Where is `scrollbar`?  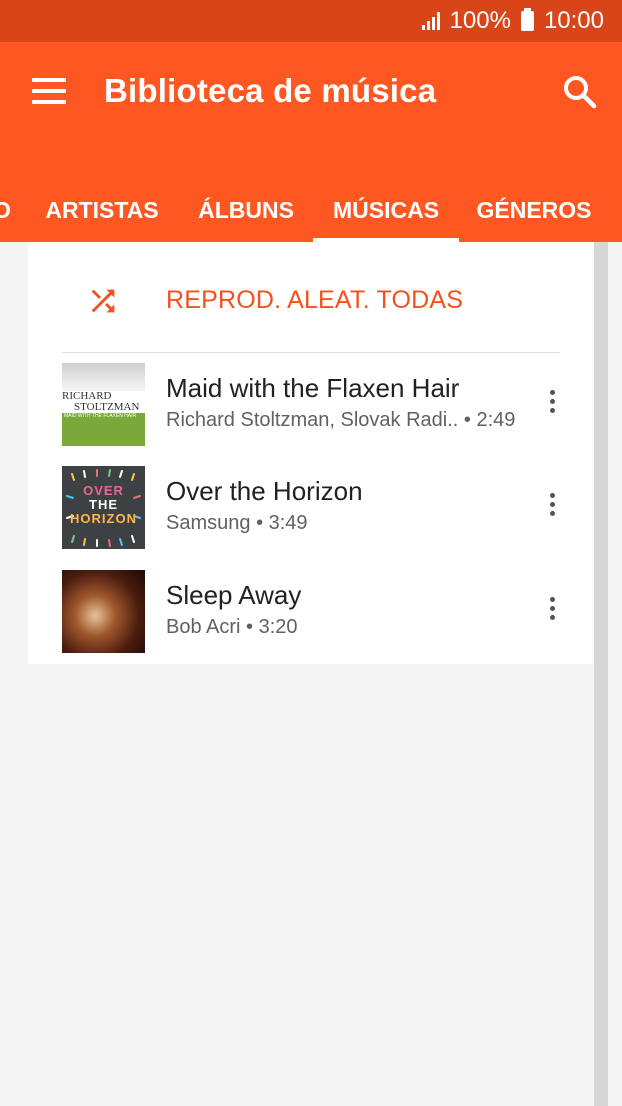
scrollbar is located at coordinates (601, 674).